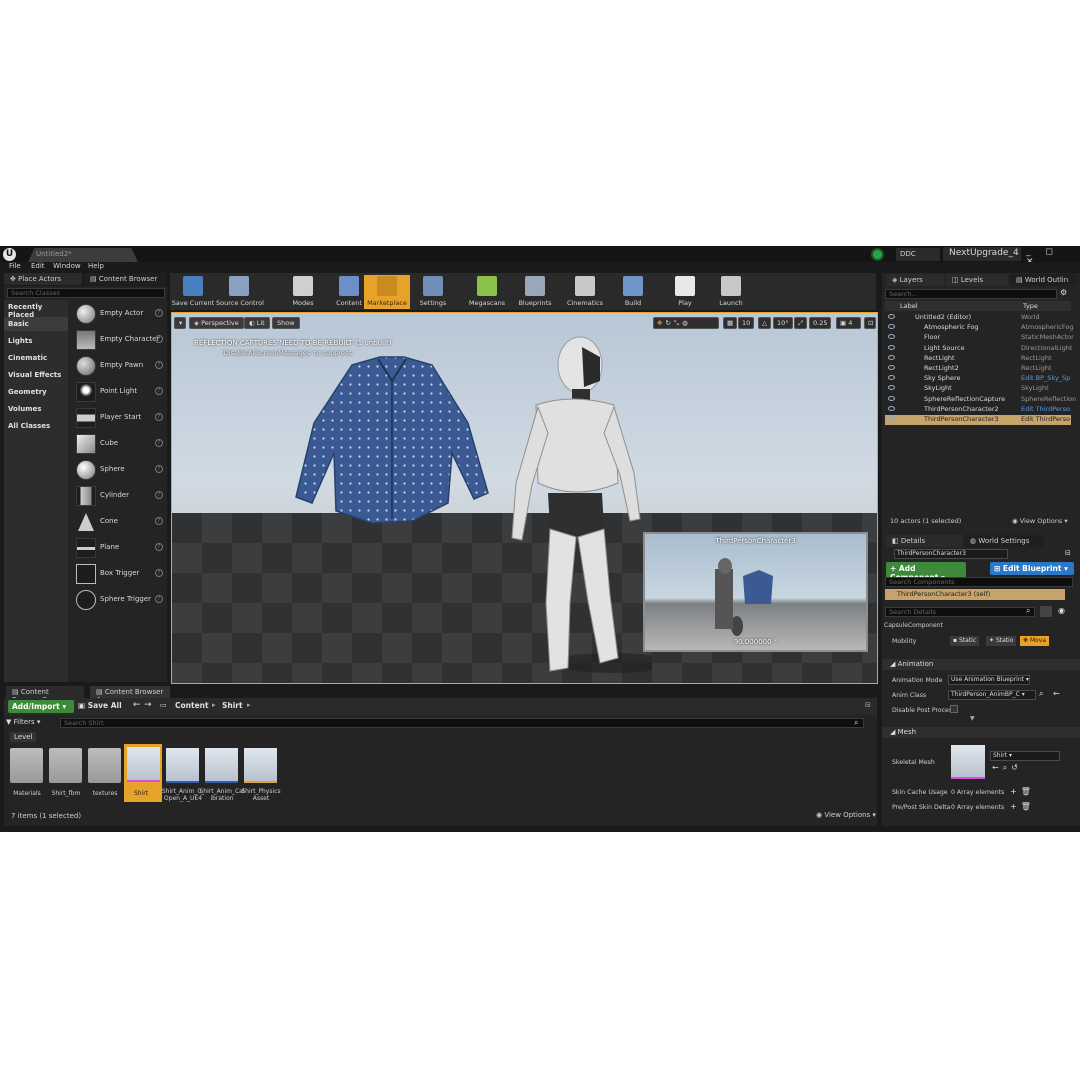 The height and width of the screenshot is (1080, 1080). Describe the element at coordinates (755, 592) in the screenshot. I see `camera-preview: ThirdPersonCharacter3 90.000000 °` at that location.